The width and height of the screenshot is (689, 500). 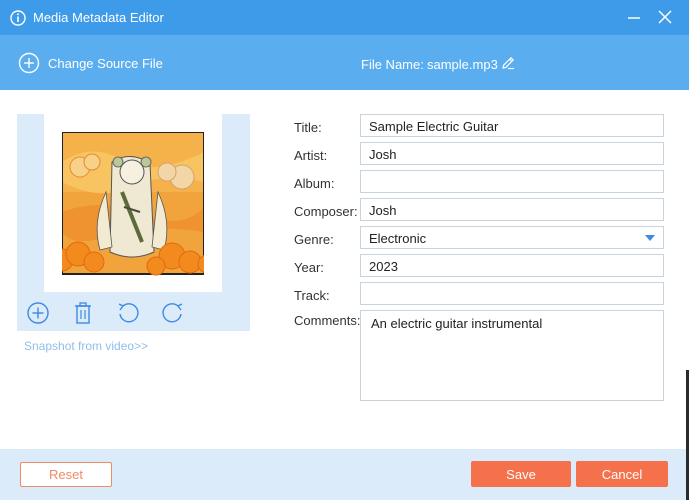 What do you see at coordinates (508, 63) in the screenshot?
I see `pencil-icon` at bounding box center [508, 63].